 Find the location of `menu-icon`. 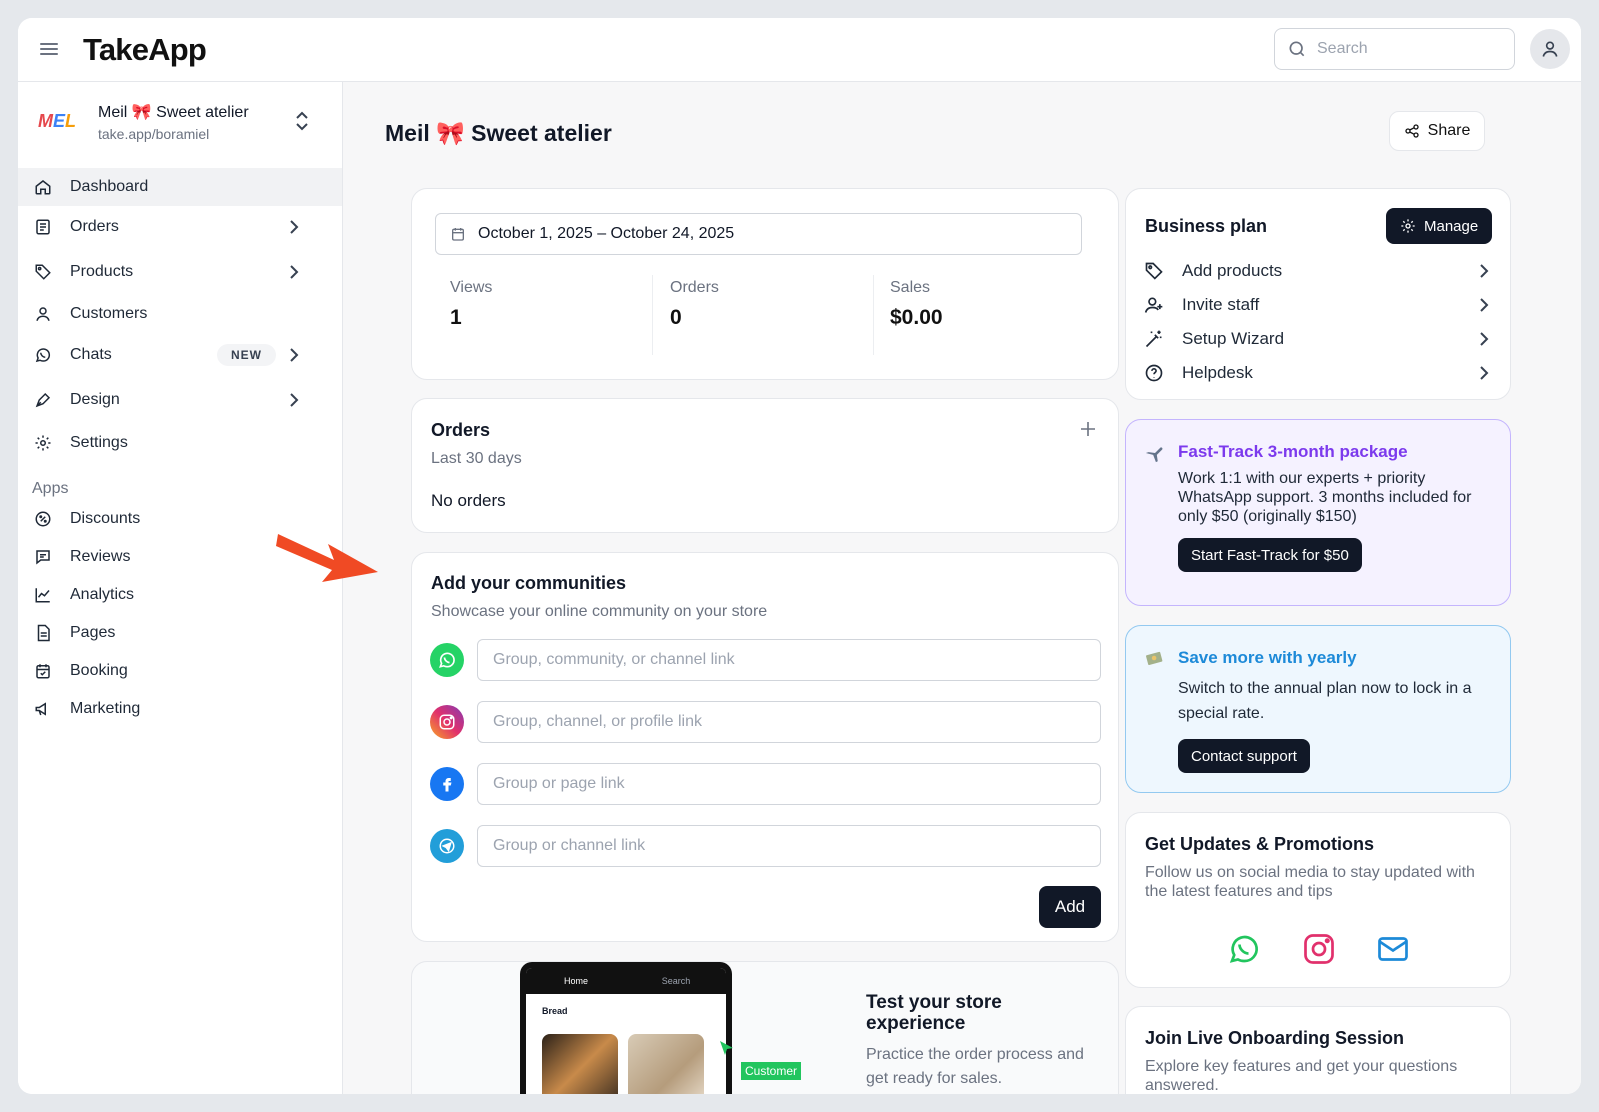

menu-icon is located at coordinates (49, 50).